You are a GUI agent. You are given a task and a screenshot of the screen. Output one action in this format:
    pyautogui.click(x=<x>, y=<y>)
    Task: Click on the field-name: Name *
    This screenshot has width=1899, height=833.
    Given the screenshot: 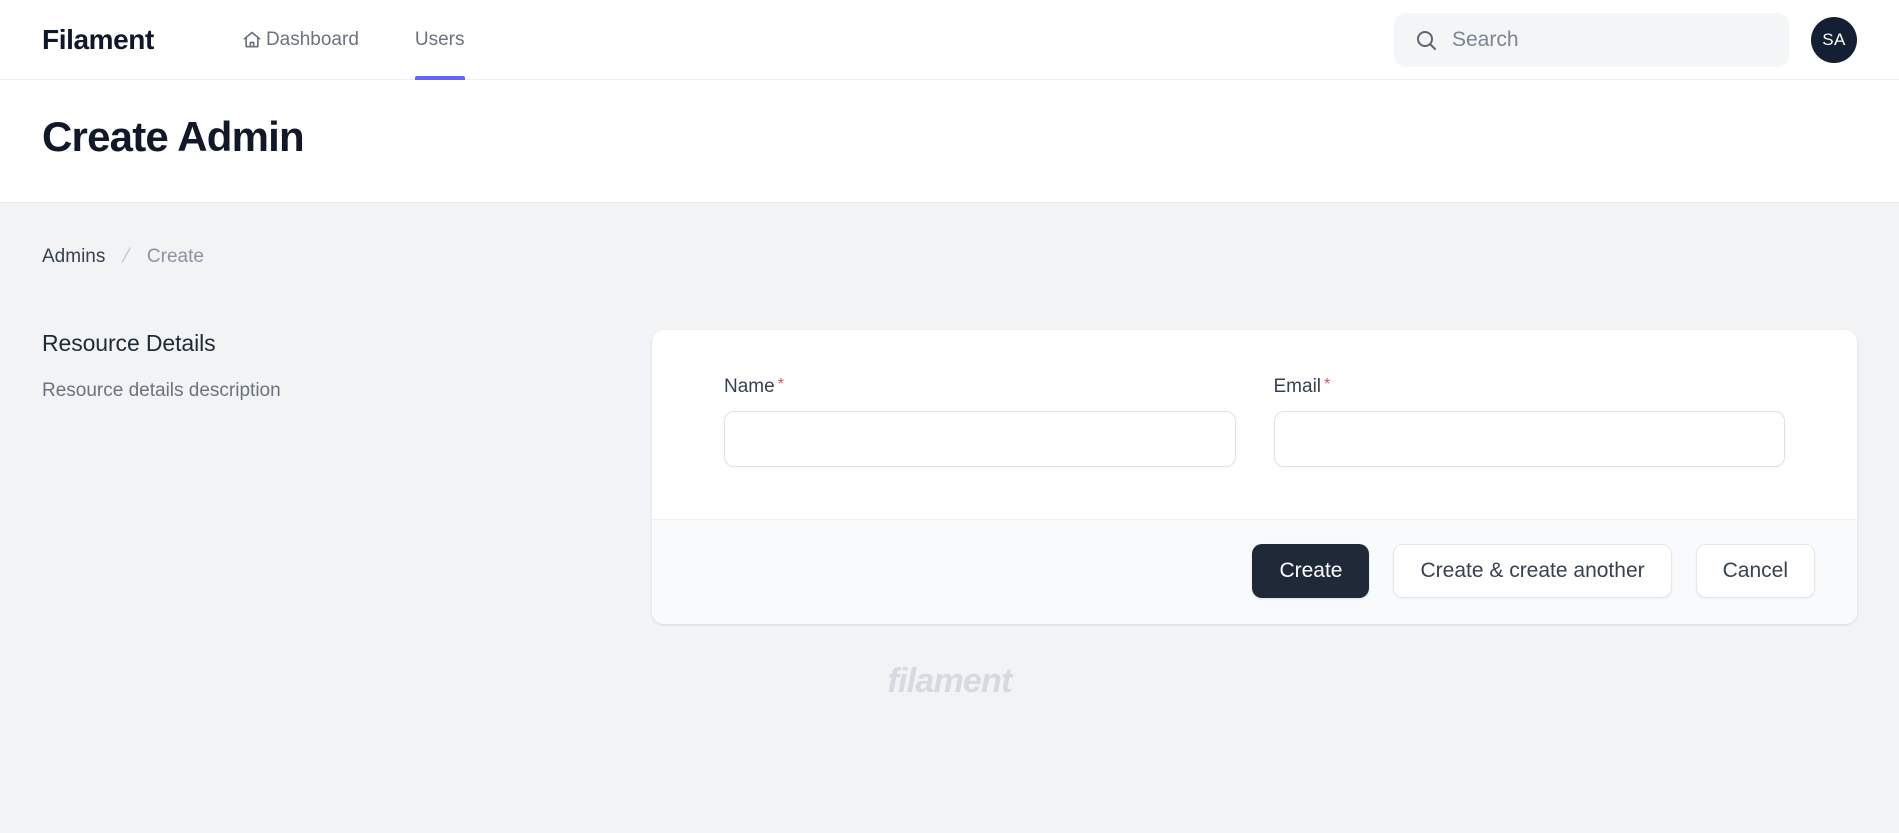 What is the action you would take?
    pyautogui.click(x=980, y=422)
    